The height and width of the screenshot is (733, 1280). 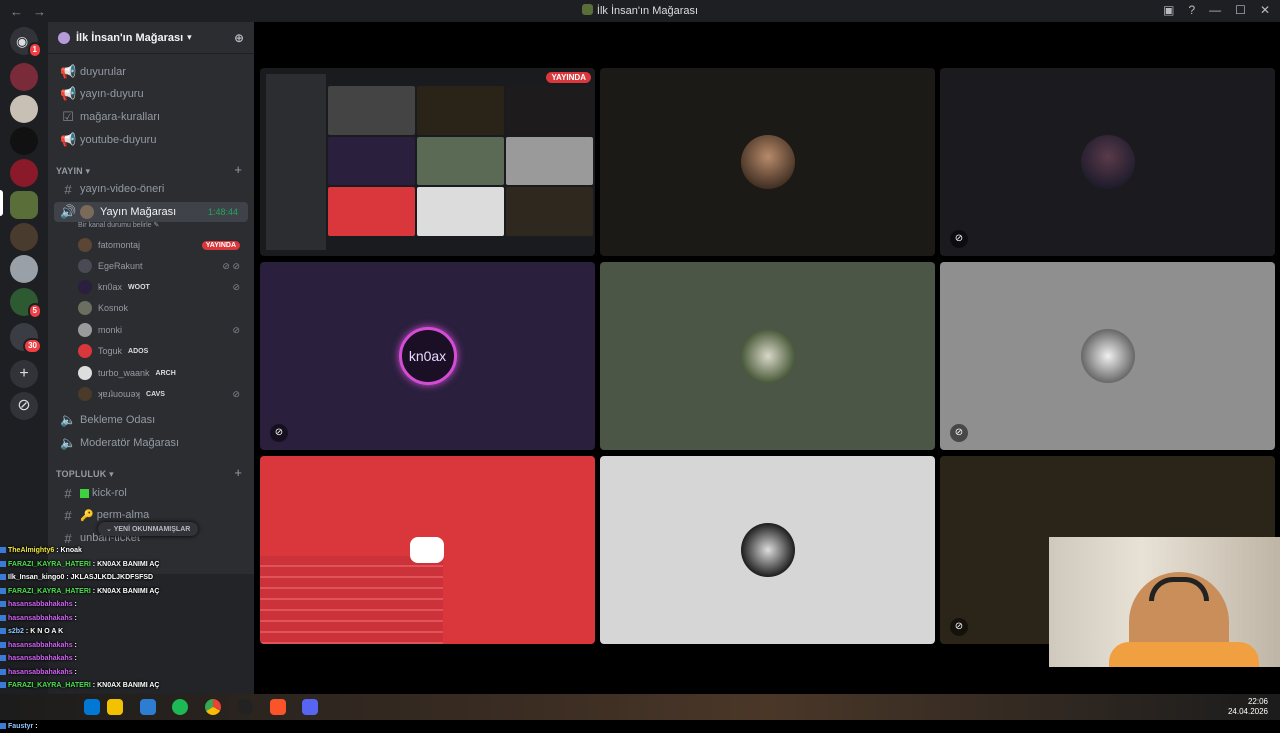 I want to click on channel-label: yayın-duyuru, so click(x=112, y=94).